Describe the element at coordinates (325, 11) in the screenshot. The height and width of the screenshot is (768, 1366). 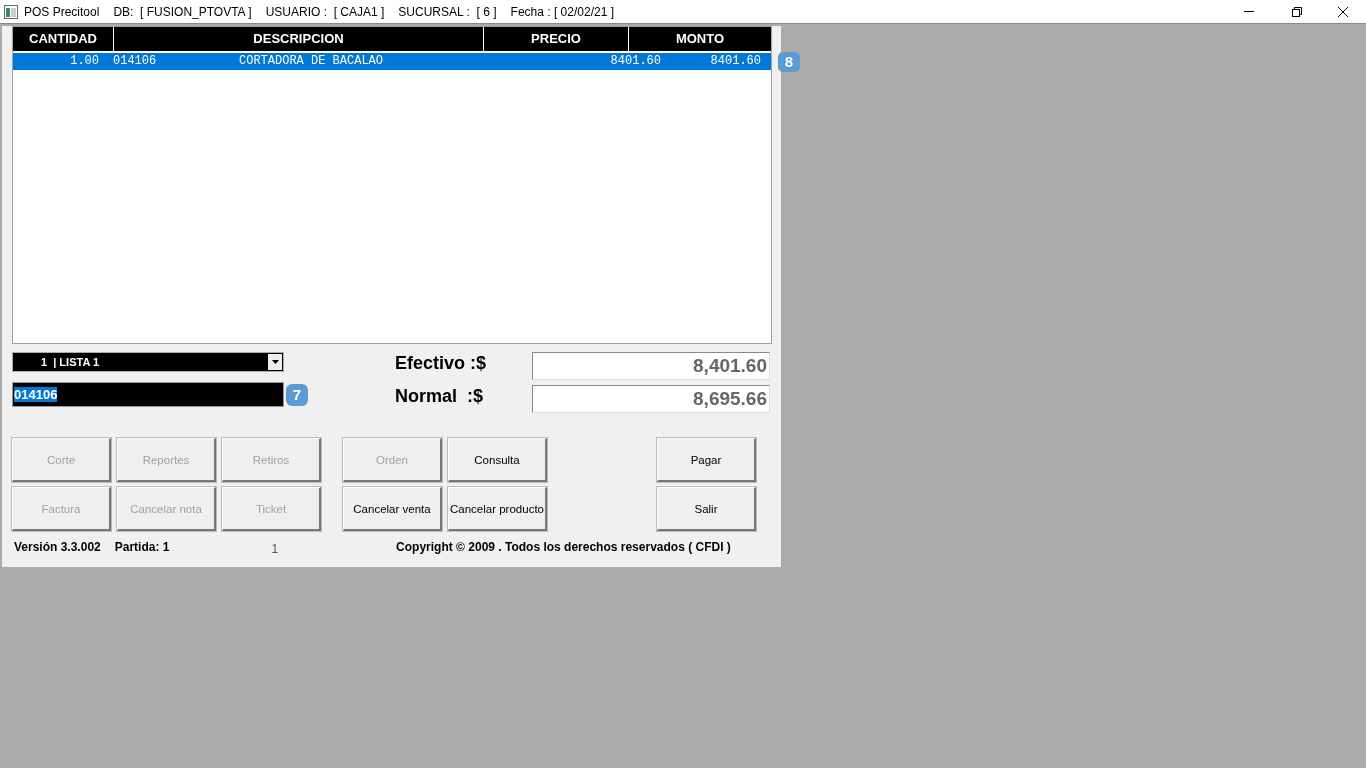
I see `title-info: USUARIO : [ CAJA1 ]` at that location.